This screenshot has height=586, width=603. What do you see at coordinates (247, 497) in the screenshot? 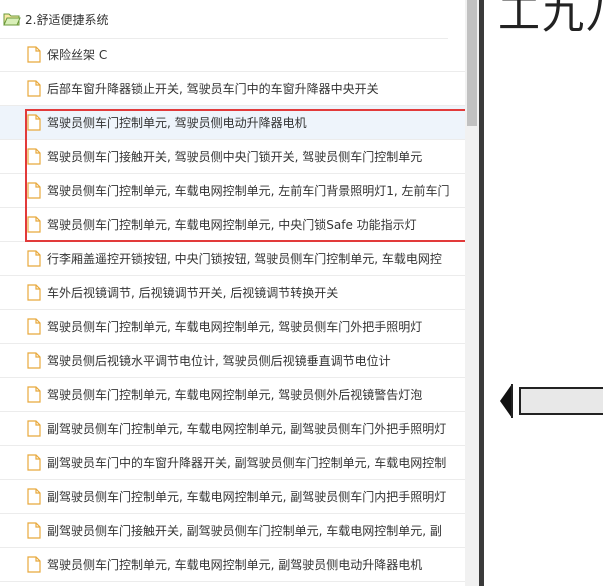
I see `tree-item-label: 副驾驶员侧车门控制单元, 车载电网控制单元, 副驾驶员侧车门内把手照明灯` at bounding box center [247, 497].